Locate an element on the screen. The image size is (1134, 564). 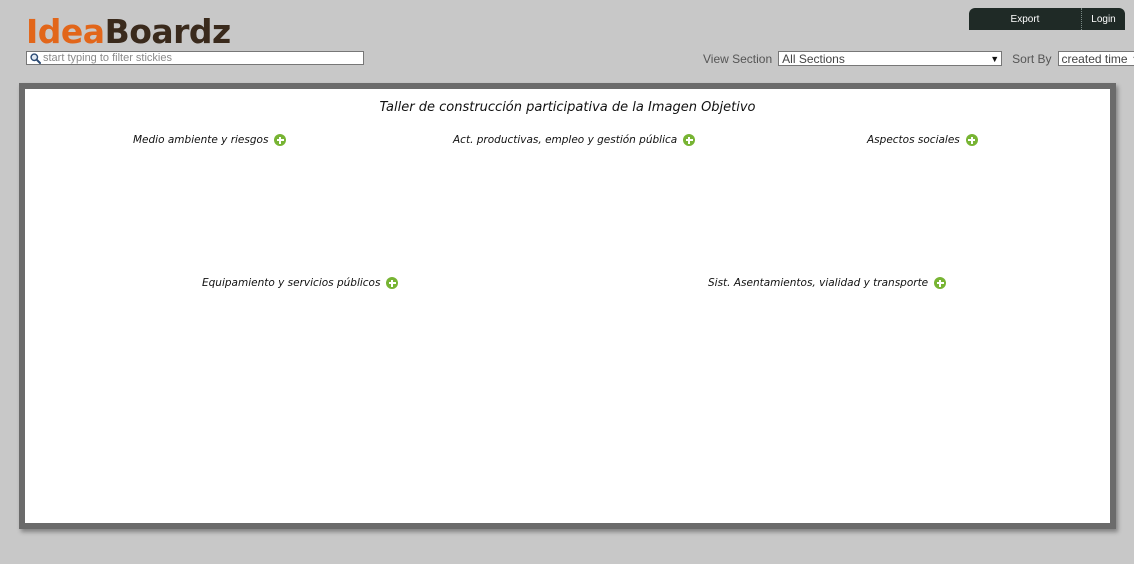
section-medio-ambiente: Medio ambiente y riesgos is located at coordinates (210, 140).